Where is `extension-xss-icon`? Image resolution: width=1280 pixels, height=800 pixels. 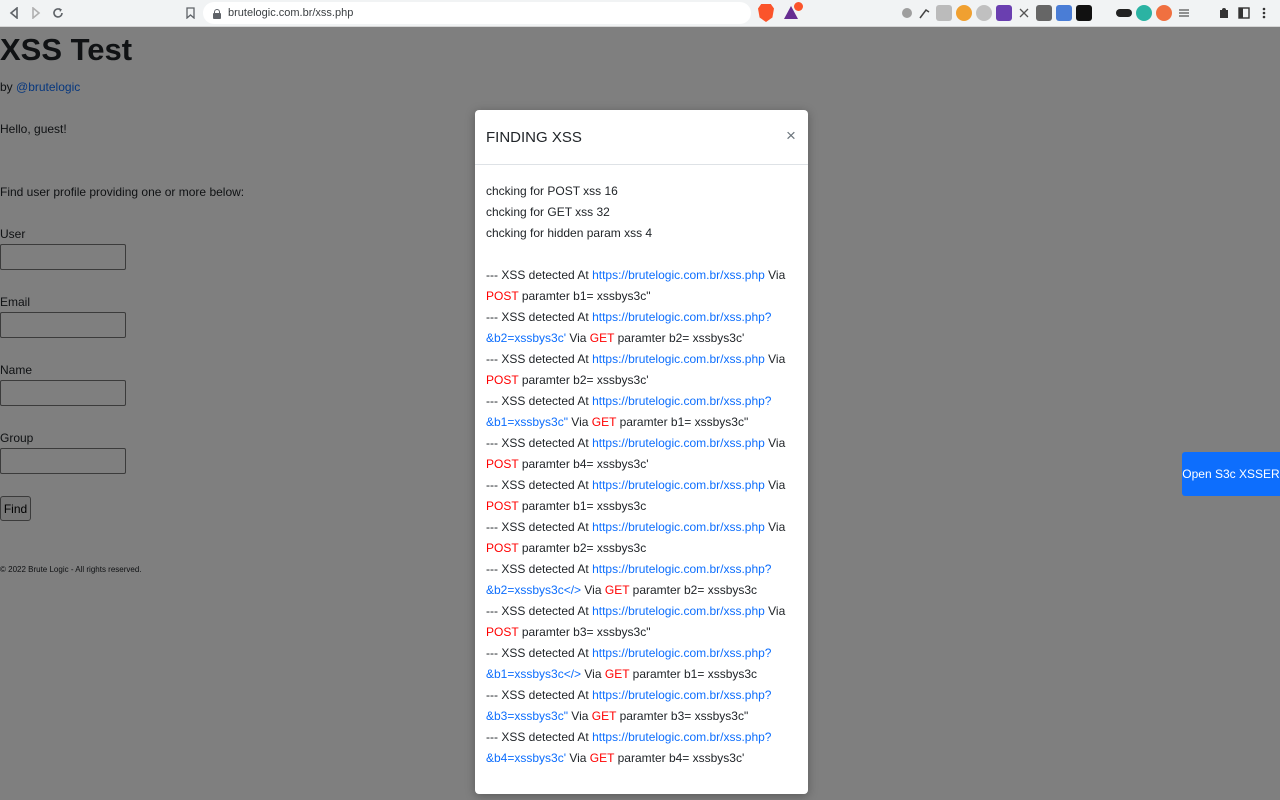 extension-xss-icon is located at coordinates (1204, 13).